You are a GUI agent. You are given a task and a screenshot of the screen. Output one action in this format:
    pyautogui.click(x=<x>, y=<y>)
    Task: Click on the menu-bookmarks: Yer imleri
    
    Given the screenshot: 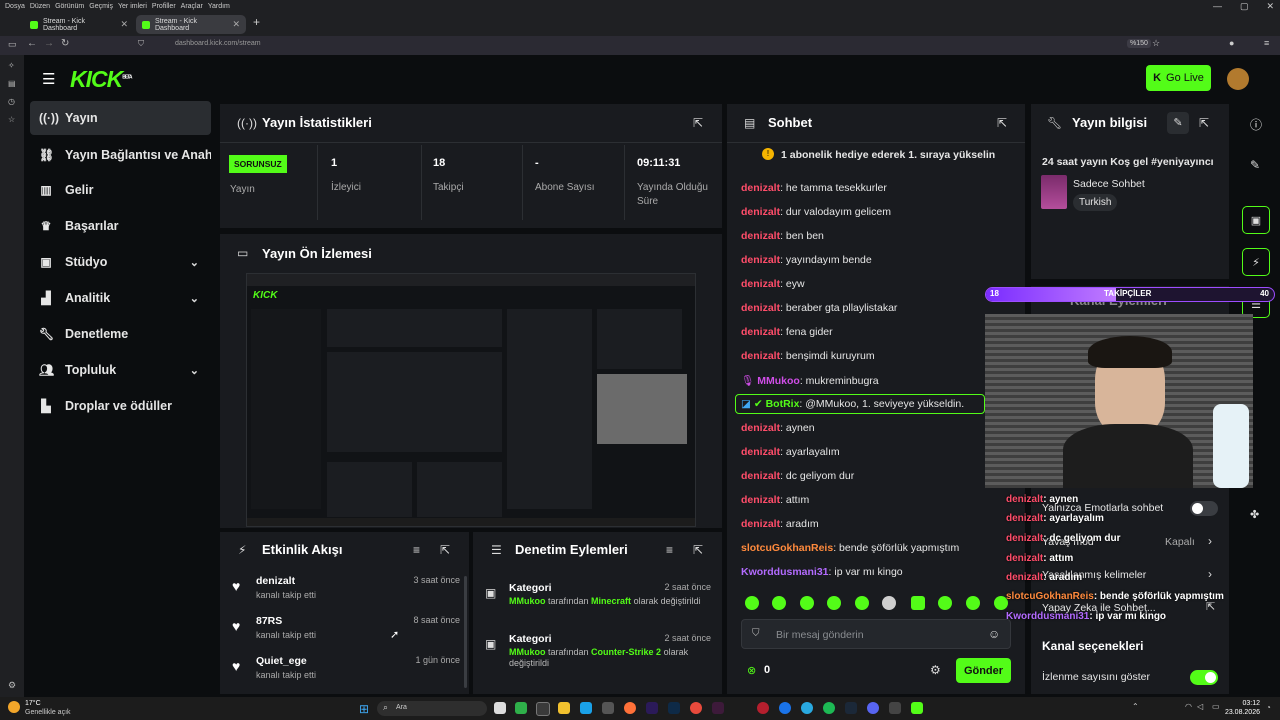 What is the action you would take?
    pyautogui.click(x=132, y=6)
    